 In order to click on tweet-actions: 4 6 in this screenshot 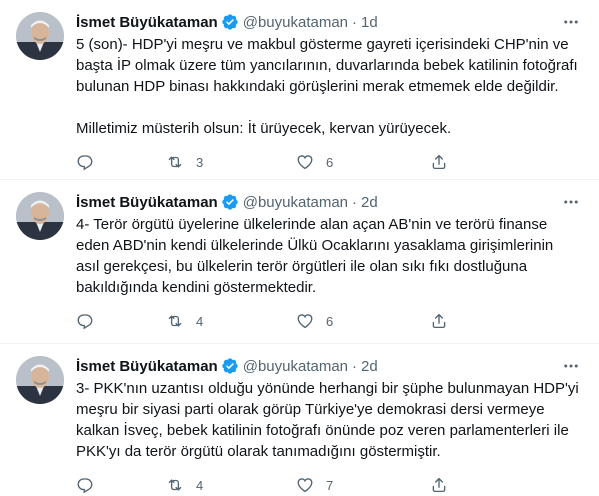, I will do `click(329, 321)`.